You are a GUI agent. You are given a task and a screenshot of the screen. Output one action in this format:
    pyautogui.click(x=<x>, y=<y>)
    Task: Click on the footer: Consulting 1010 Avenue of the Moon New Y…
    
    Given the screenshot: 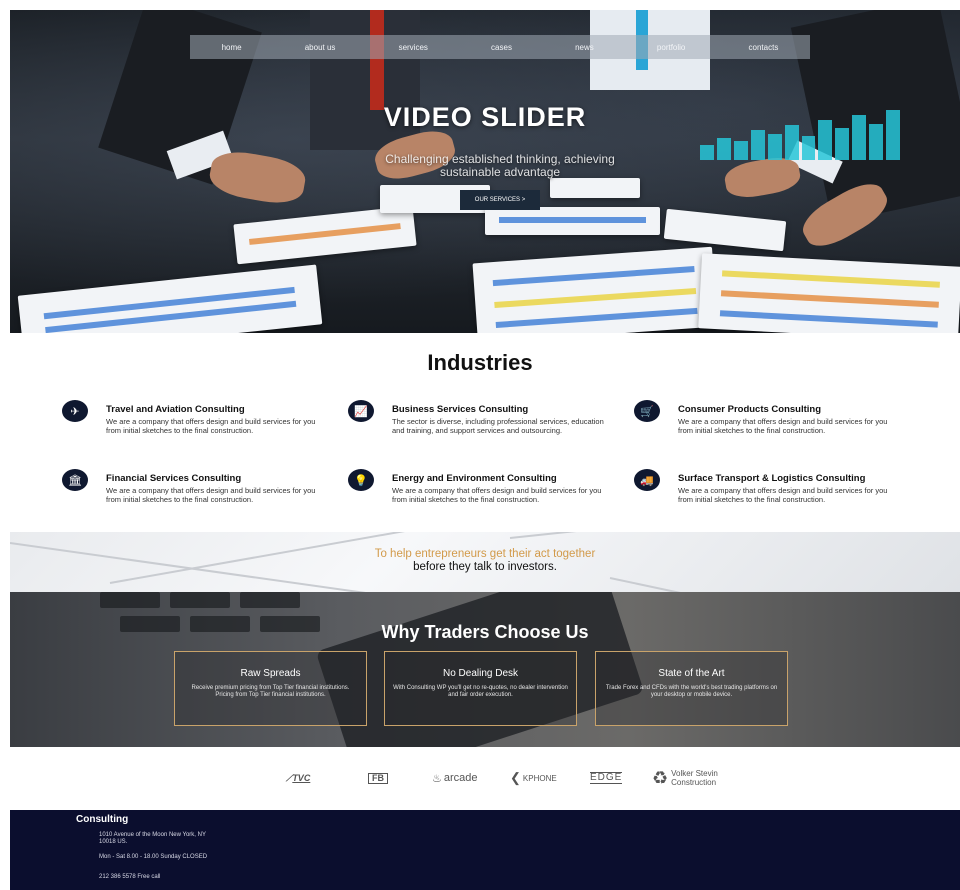 What is the action you would take?
    pyautogui.click(x=485, y=850)
    